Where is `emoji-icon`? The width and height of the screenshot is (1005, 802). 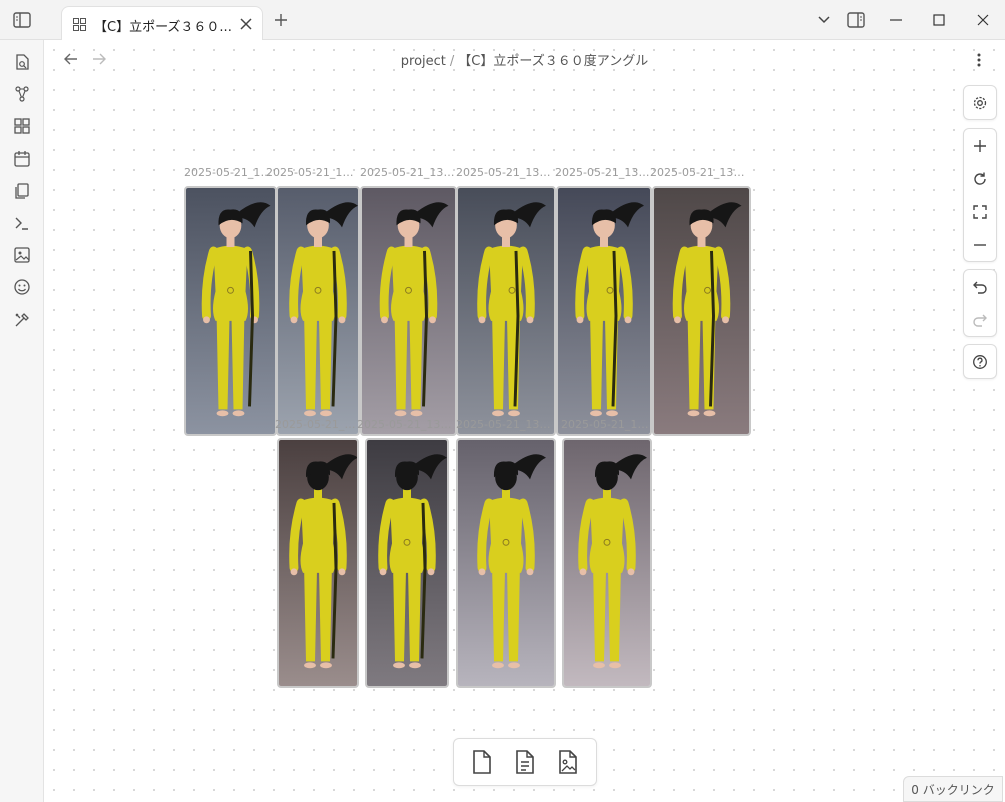 emoji-icon is located at coordinates (22, 287).